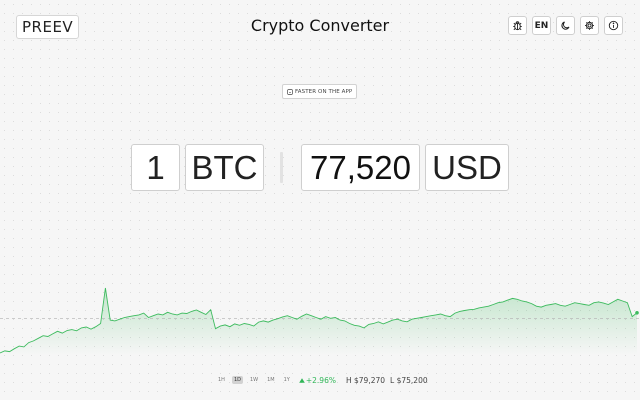  Describe the element at coordinates (324, 91) in the screenshot. I see `app-promo-label: FASTER ON THE APP` at that location.